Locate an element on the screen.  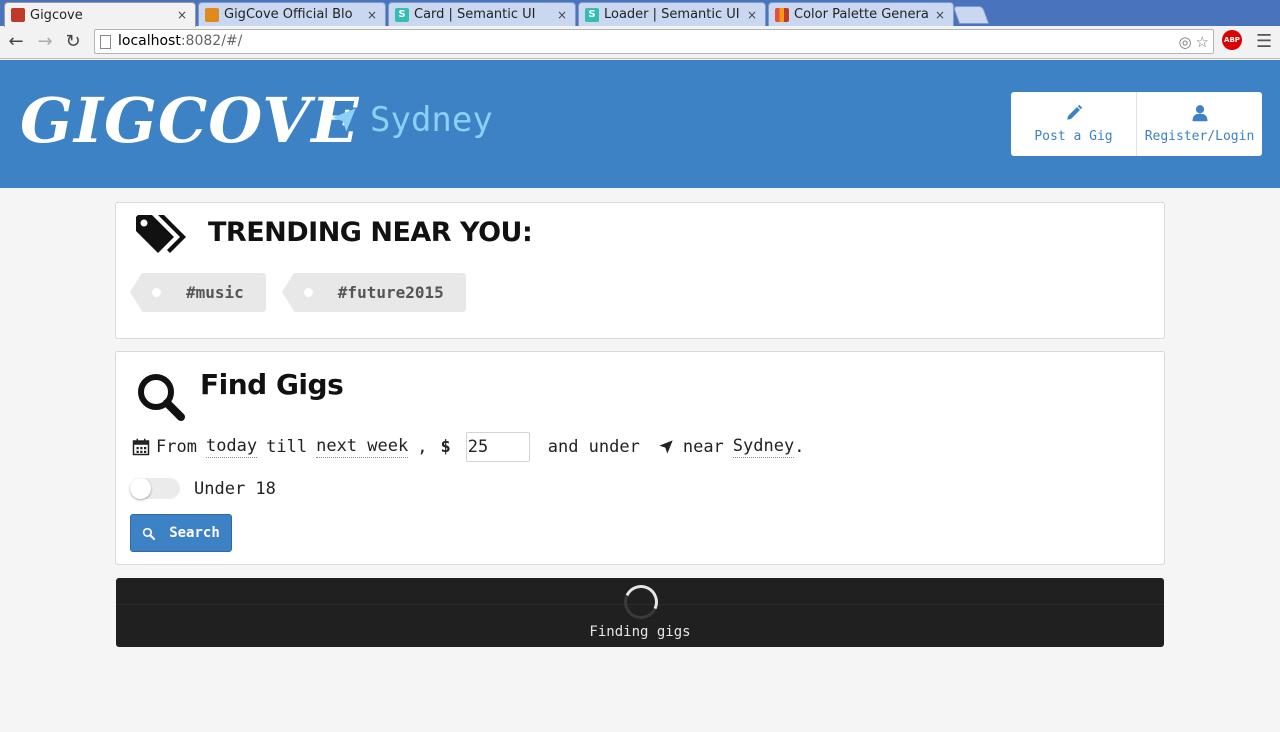
forward-arrow-icon: → is located at coordinates (45, 42).